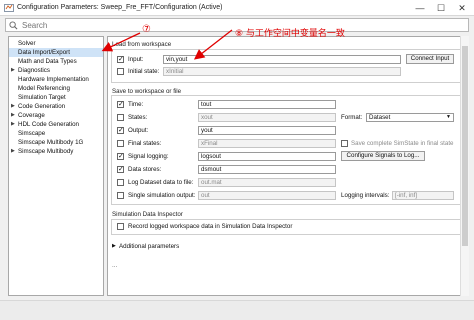 The image size is (474, 320). I want to click on initial-state-label: Initial state:, so click(144, 71).